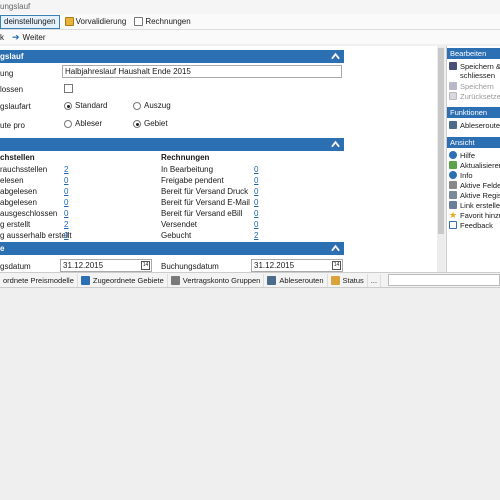 This screenshot has height=500, width=500. I want to click on right-row-label: Gebucht, so click(176, 235).